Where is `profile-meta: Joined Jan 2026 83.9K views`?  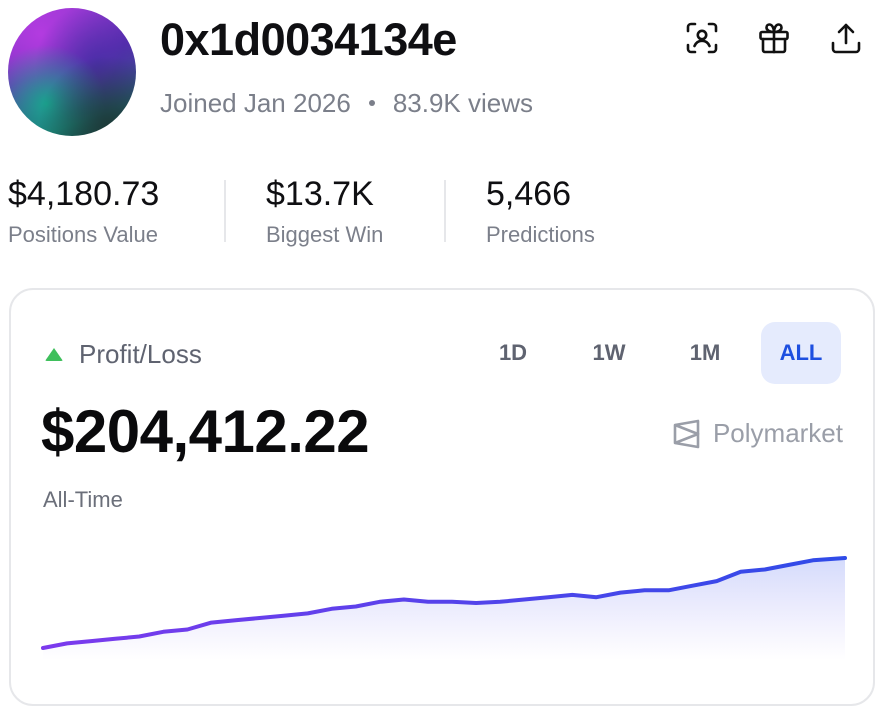
profile-meta: Joined Jan 2026 83.9K views is located at coordinates (346, 103).